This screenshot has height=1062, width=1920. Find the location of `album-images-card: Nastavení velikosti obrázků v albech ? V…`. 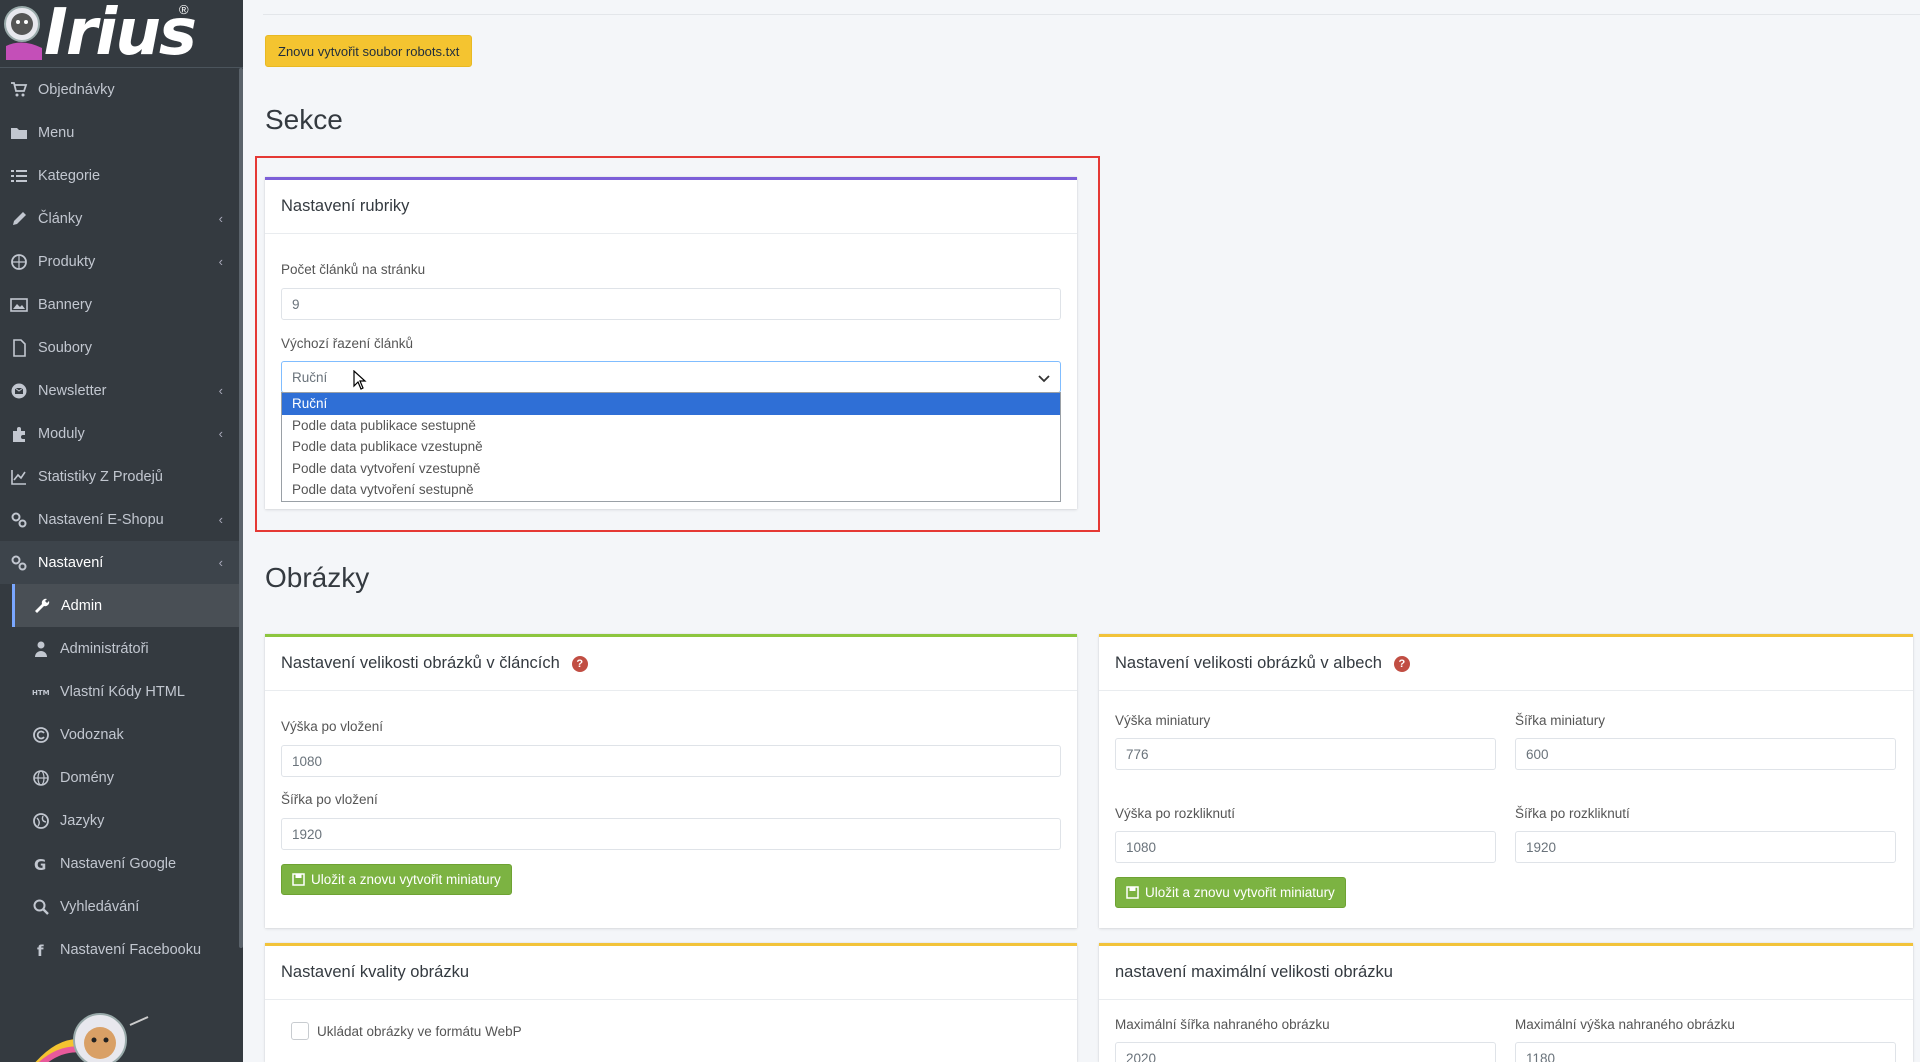

album-images-card: Nastavení velikosti obrázků v albech ? V… is located at coordinates (1506, 781).